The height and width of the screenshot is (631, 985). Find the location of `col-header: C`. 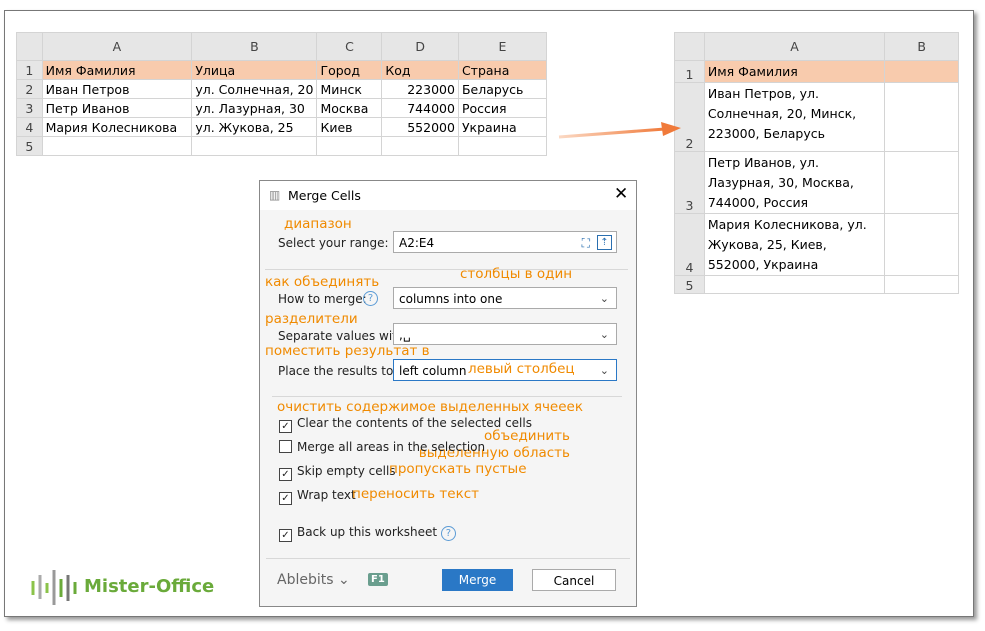

col-header: C is located at coordinates (349, 46).